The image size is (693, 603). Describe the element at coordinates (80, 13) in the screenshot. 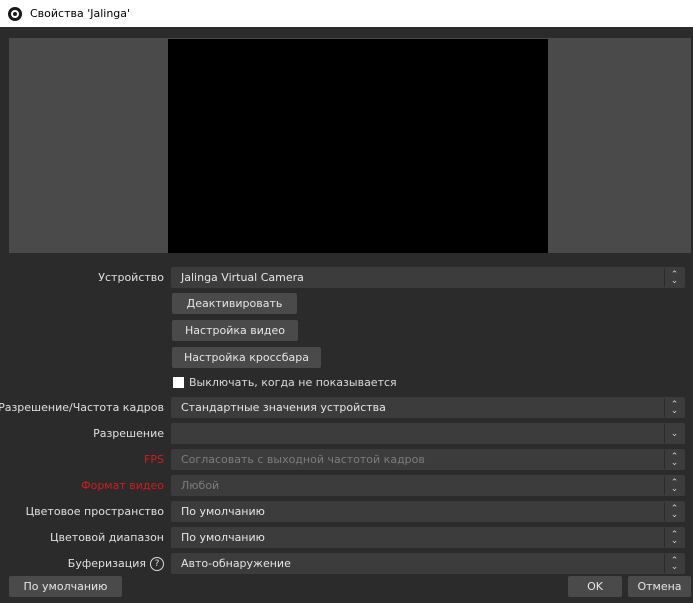

I see `window-title: Свойства 'Jalinga'` at that location.